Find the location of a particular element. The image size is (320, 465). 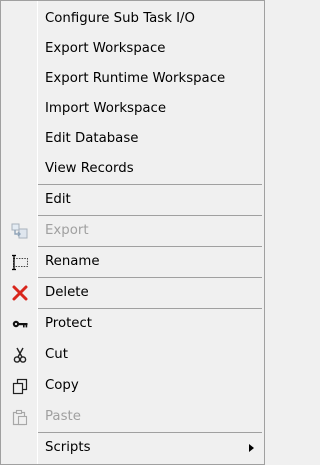

menu-item-label: Delete is located at coordinates (67, 292).